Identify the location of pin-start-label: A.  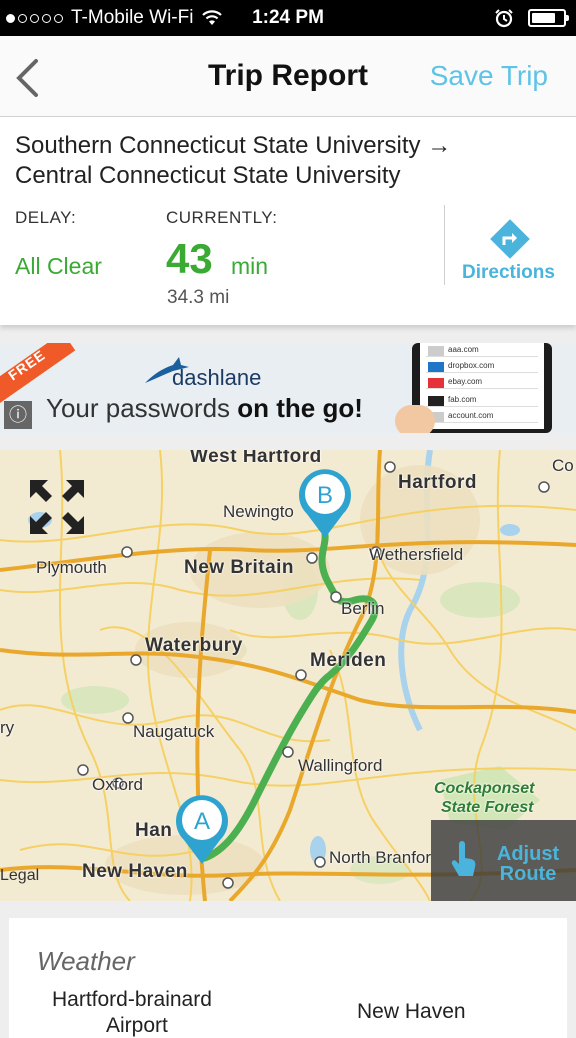
(202, 821).